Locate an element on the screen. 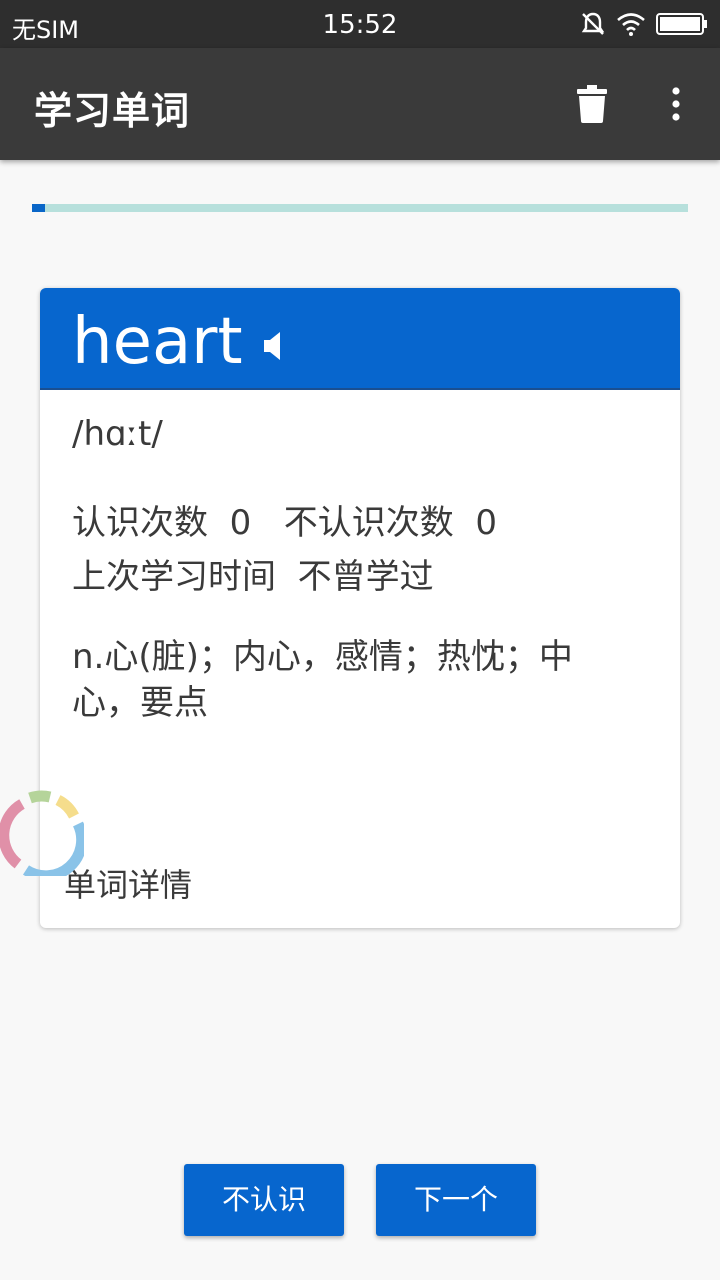 The image size is (720, 1280). known-count-value: 0 is located at coordinates (240, 523).